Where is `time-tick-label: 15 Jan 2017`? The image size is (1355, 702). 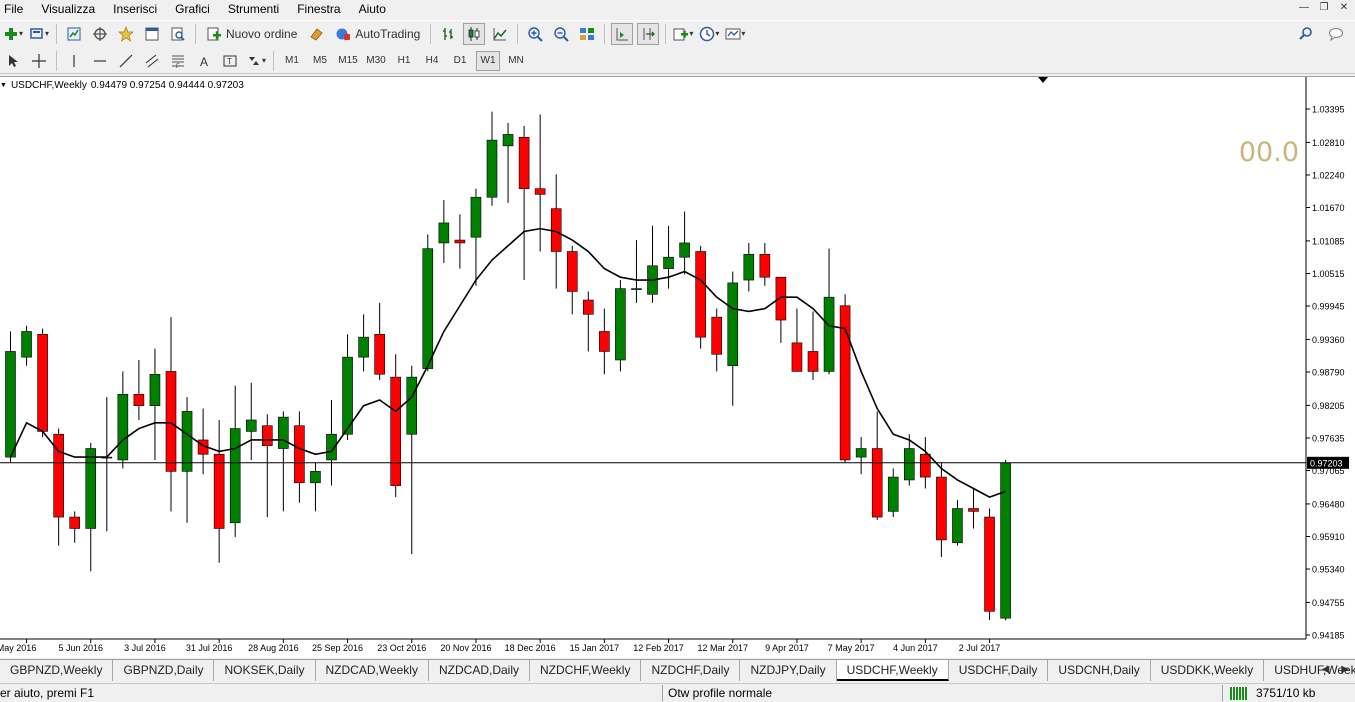
time-tick-label: 15 Jan 2017 is located at coordinates (595, 648).